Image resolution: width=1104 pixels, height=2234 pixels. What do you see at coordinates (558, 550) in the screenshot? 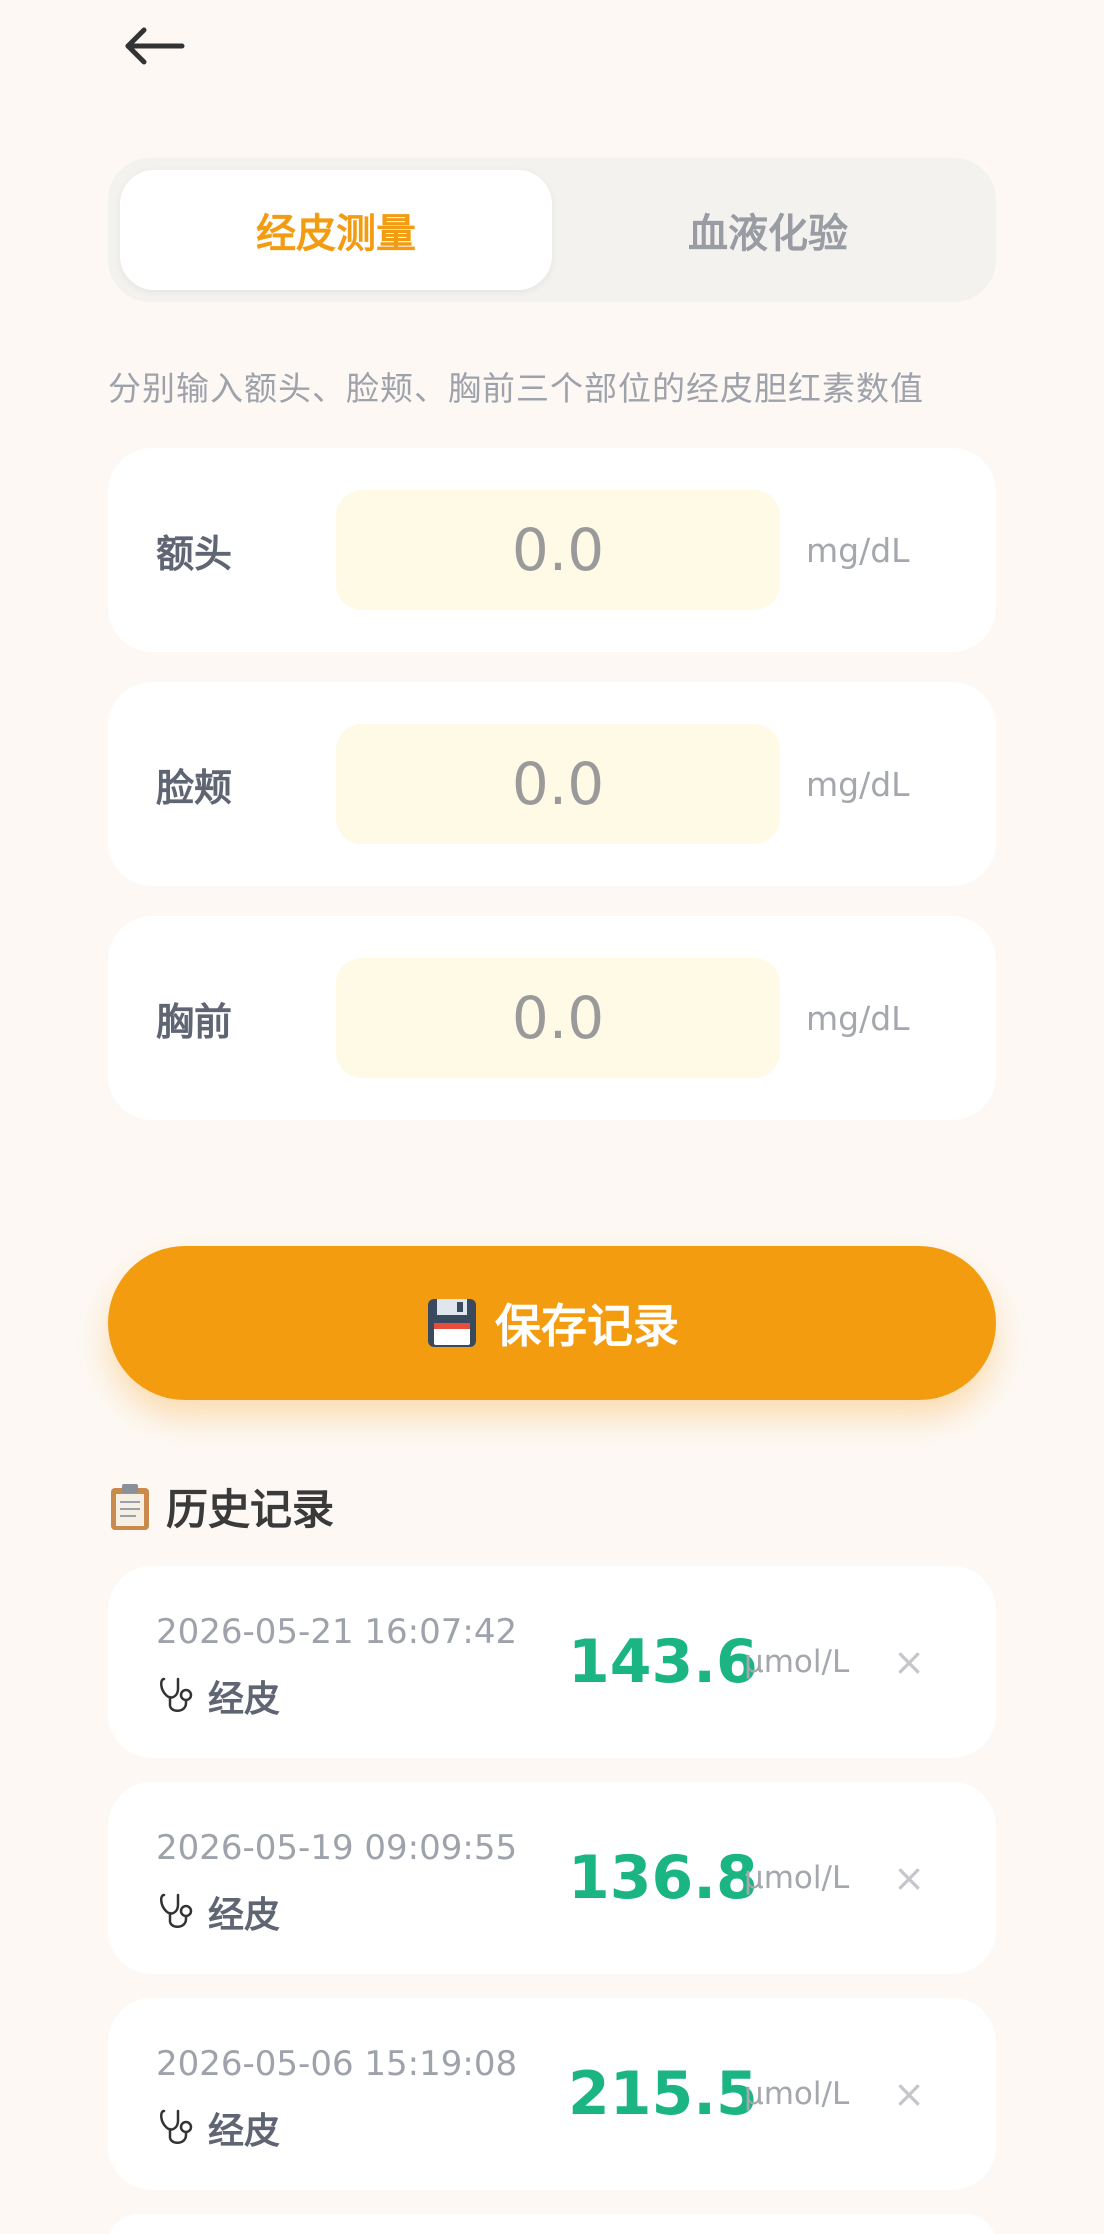
I see `forehead-input: 0.0` at bounding box center [558, 550].